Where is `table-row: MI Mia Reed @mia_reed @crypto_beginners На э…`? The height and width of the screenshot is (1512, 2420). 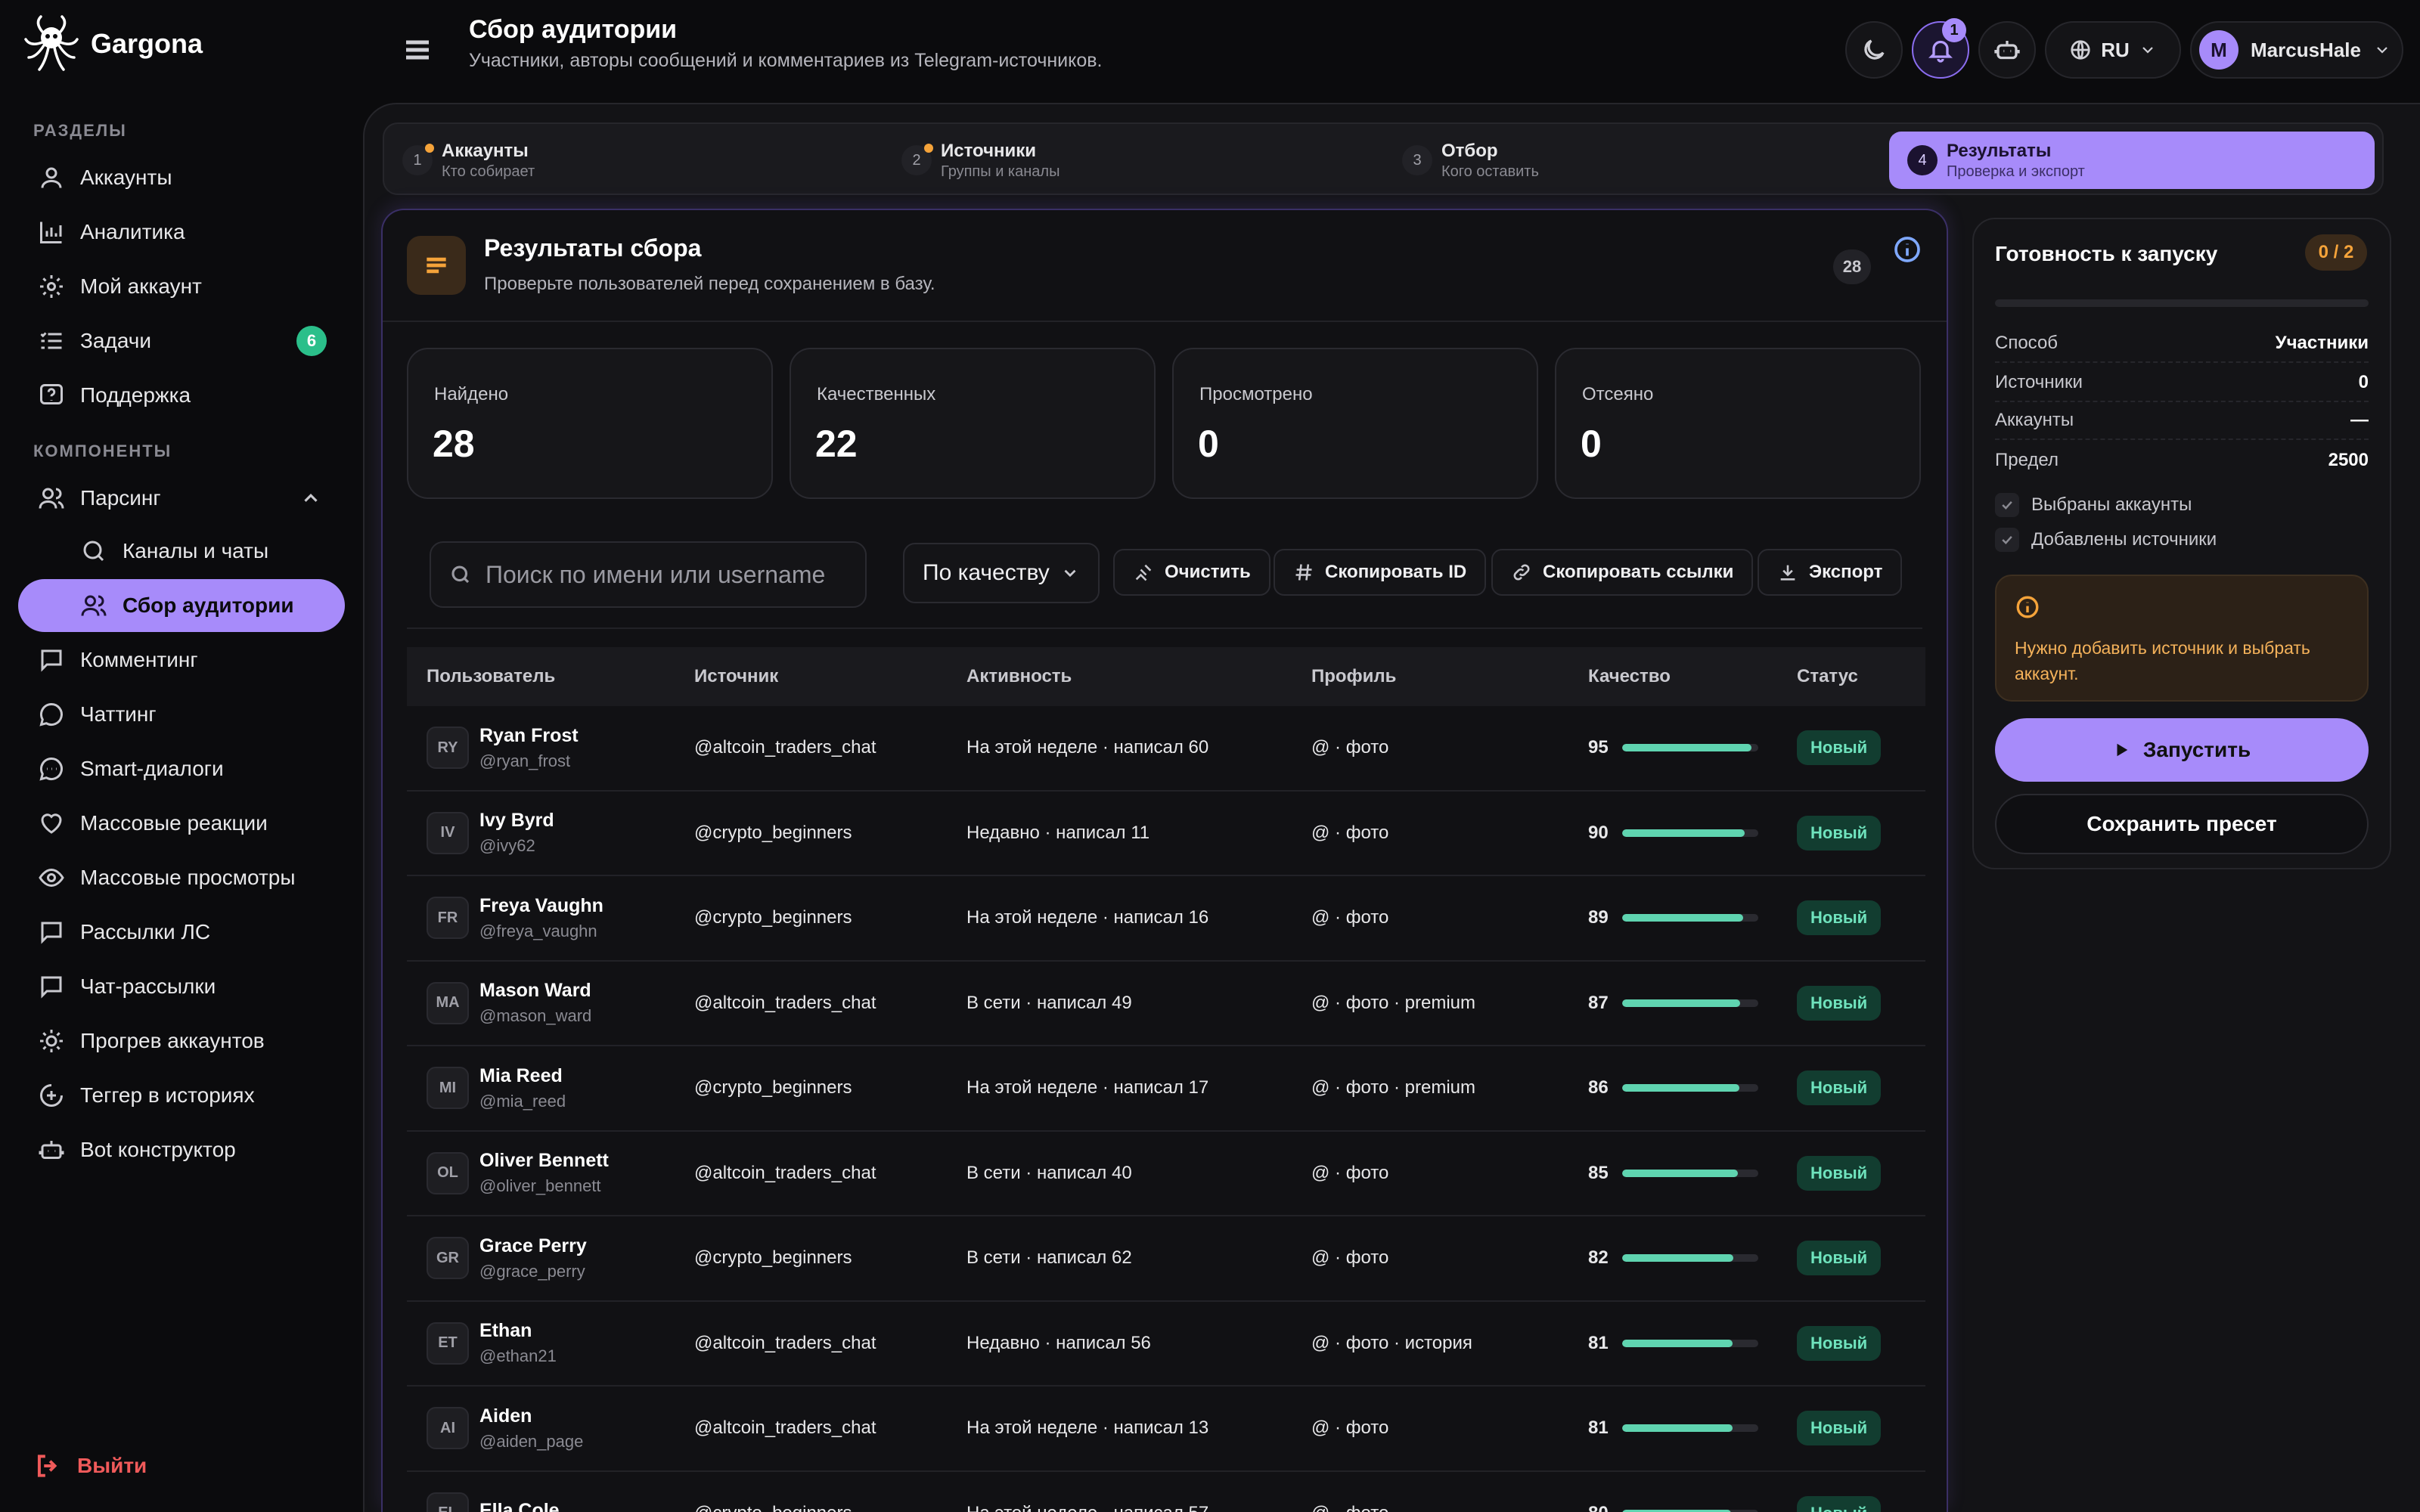 table-row: MI Mia Reed @mia_reed @crypto_beginners На э… is located at coordinates (1166, 1089).